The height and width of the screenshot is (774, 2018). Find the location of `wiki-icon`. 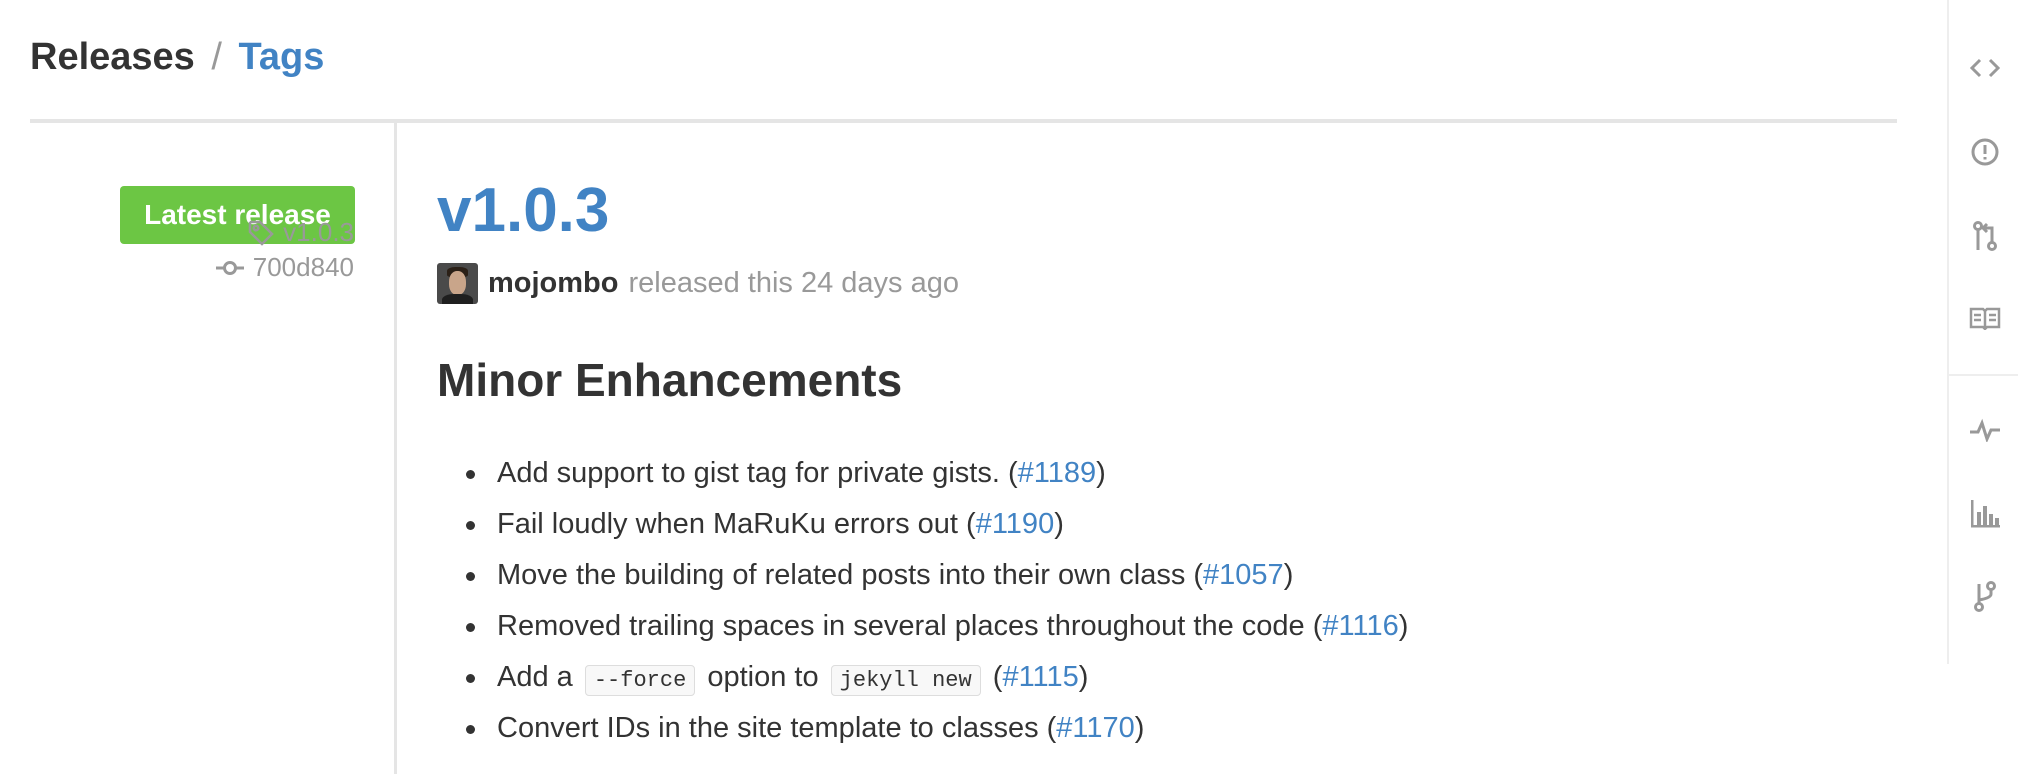

wiki-icon is located at coordinates (1983, 318).